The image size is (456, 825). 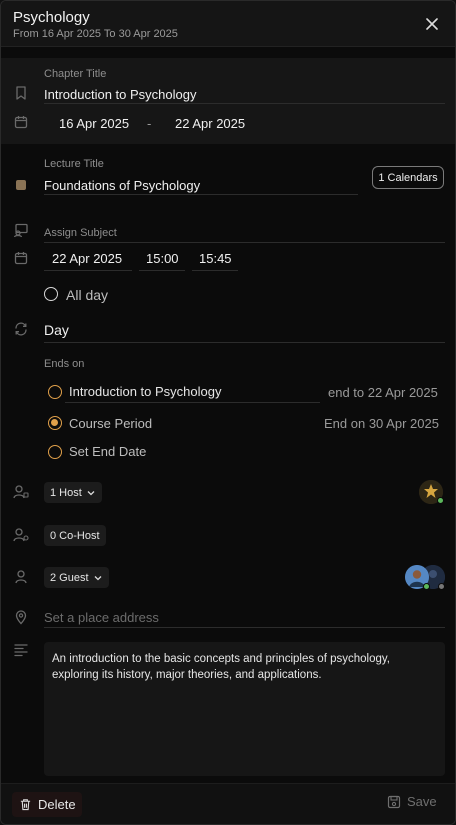 I want to click on host-count: 1 Host, so click(x=66, y=492).